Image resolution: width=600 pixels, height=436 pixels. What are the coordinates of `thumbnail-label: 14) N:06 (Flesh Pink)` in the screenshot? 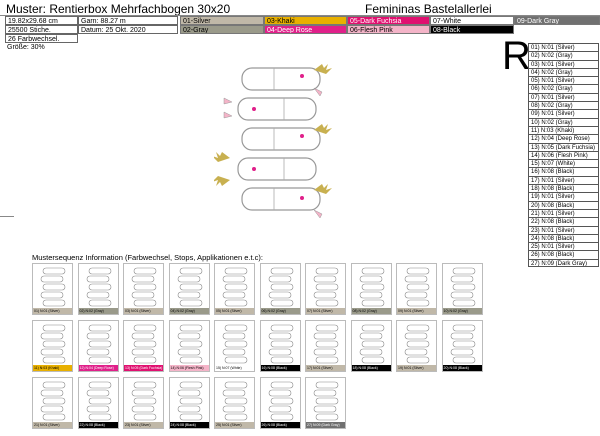 It's located at (189, 368).